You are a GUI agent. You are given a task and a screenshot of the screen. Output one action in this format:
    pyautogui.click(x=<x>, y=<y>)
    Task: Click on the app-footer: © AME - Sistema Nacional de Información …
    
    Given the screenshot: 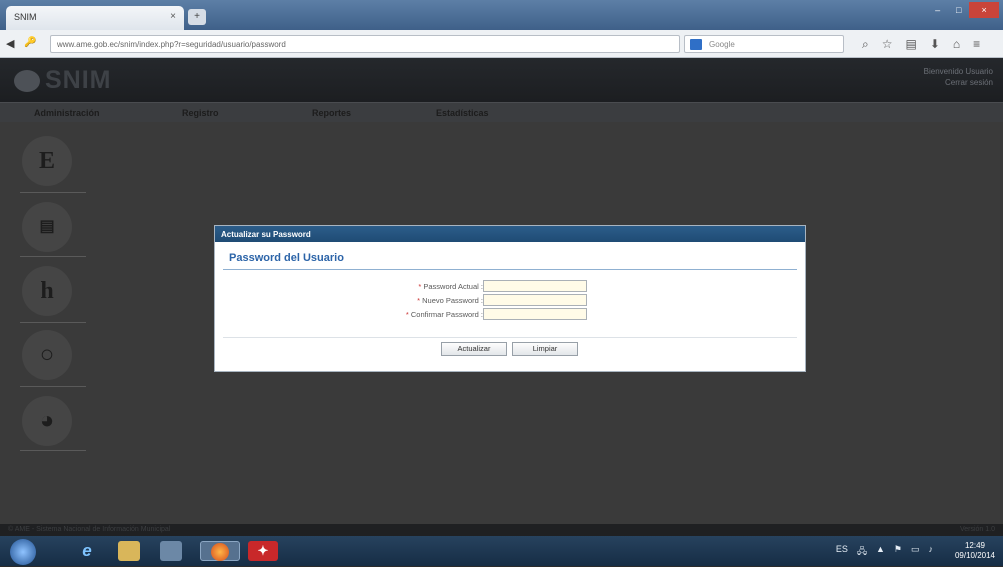 What is the action you would take?
    pyautogui.click(x=501, y=530)
    